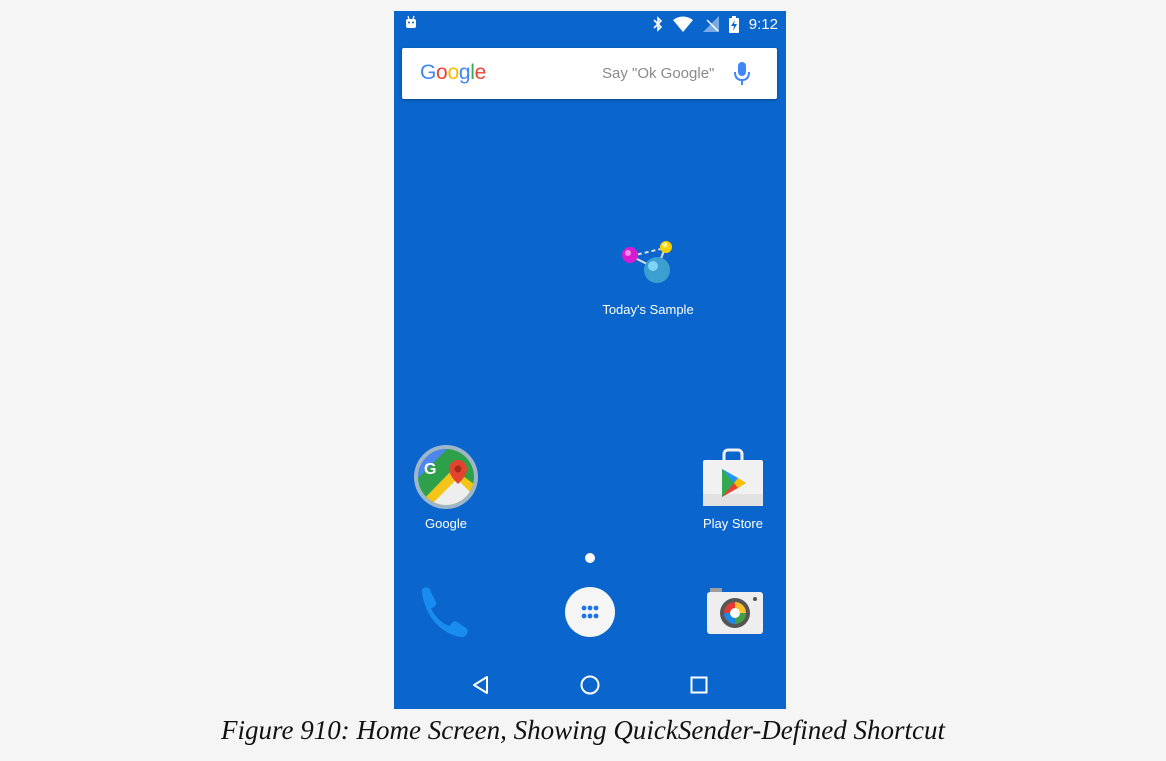 The image size is (1166, 761). What do you see at coordinates (682, 24) in the screenshot?
I see `wifi-icon` at bounding box center [682, 24].